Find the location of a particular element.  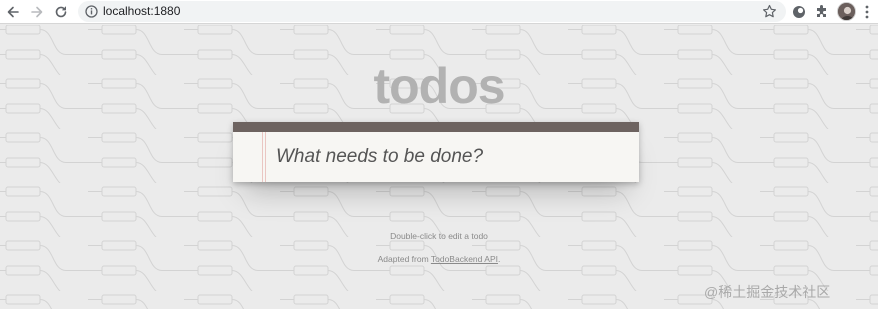

reload-icon is located at coordinates (61, 12).